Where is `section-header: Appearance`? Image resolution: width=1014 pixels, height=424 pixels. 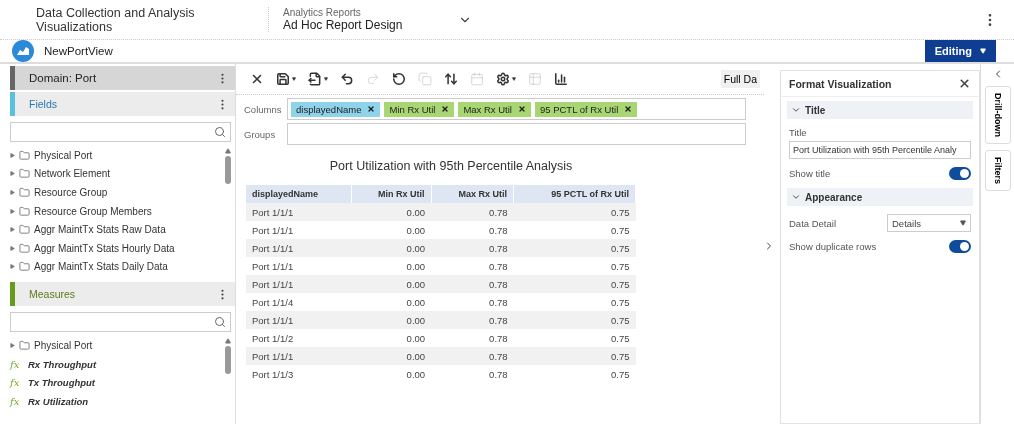 section-header: Appearance is located at coordinates (880, 197).